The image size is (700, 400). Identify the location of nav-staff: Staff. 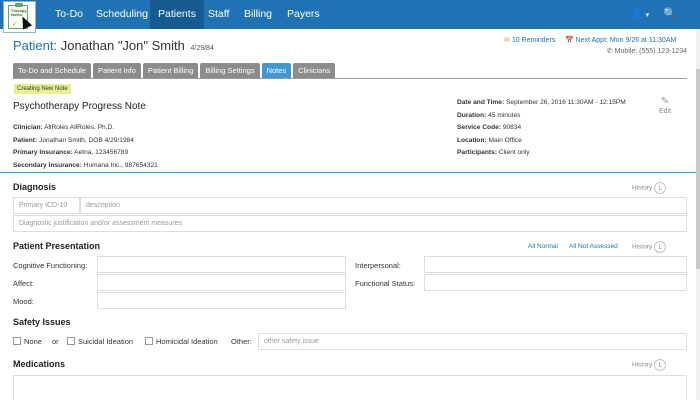
(218, 14).